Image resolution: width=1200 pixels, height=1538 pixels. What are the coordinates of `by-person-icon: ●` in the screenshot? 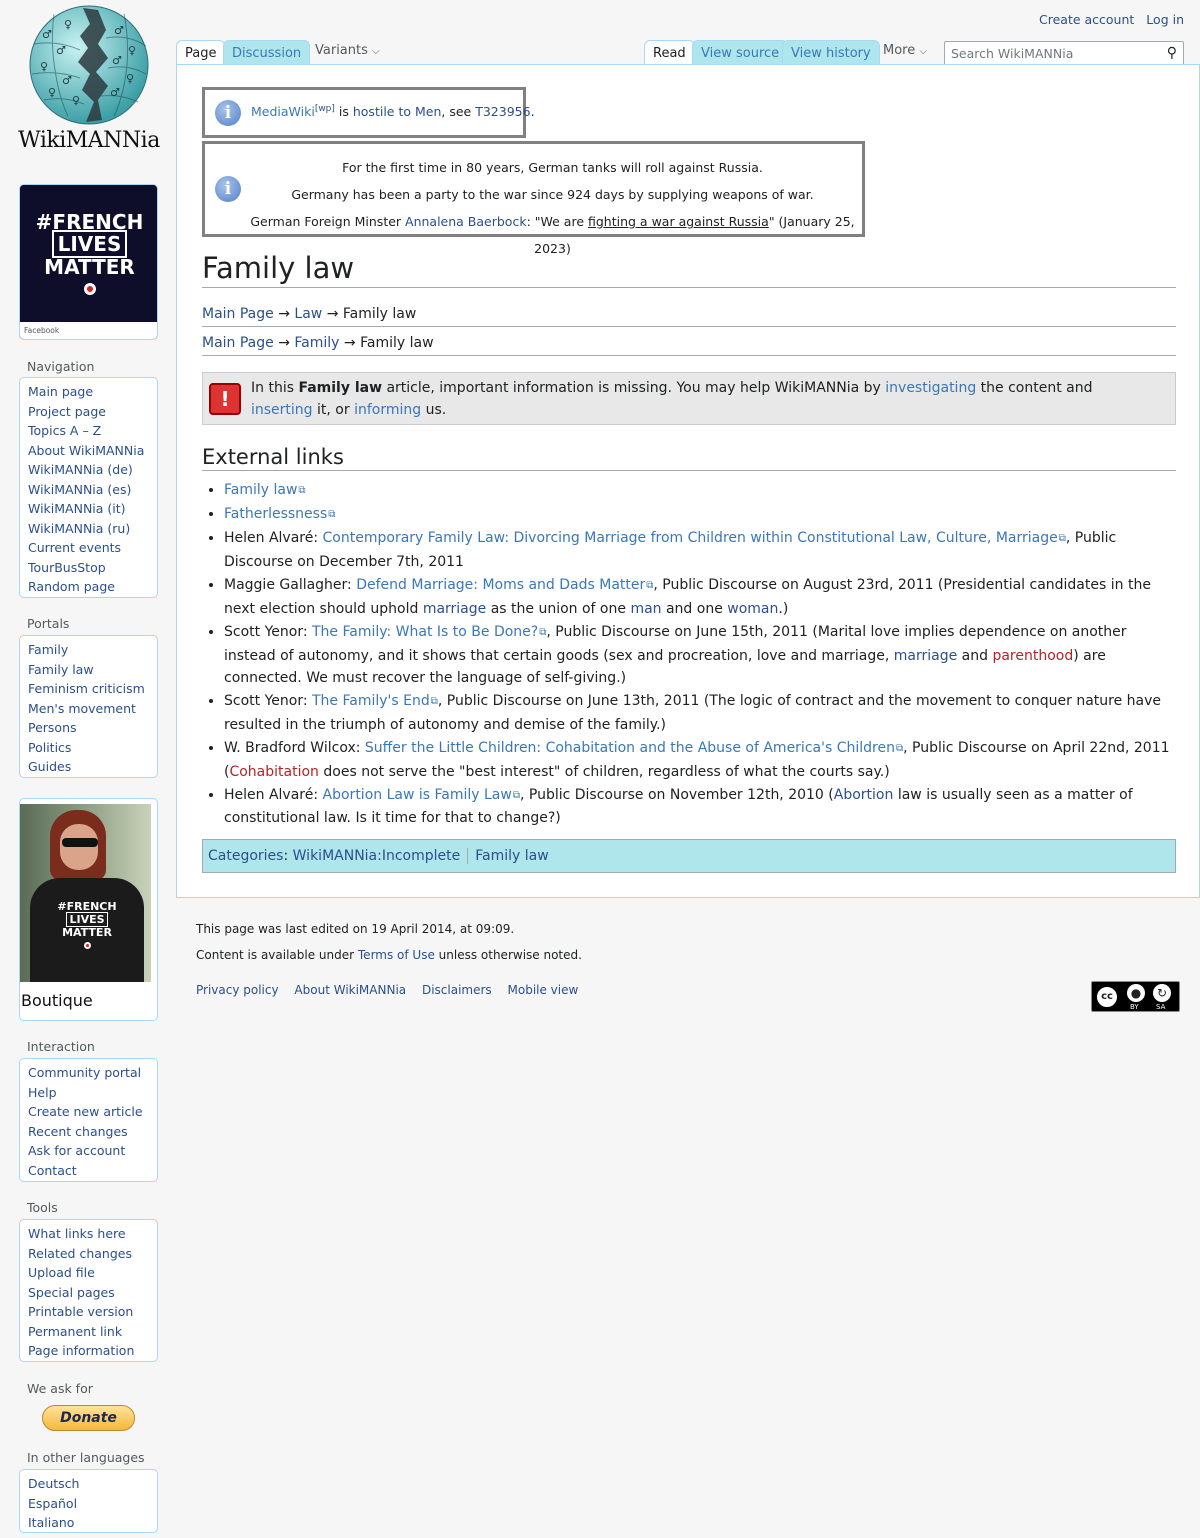 It's located at (1136, 993).